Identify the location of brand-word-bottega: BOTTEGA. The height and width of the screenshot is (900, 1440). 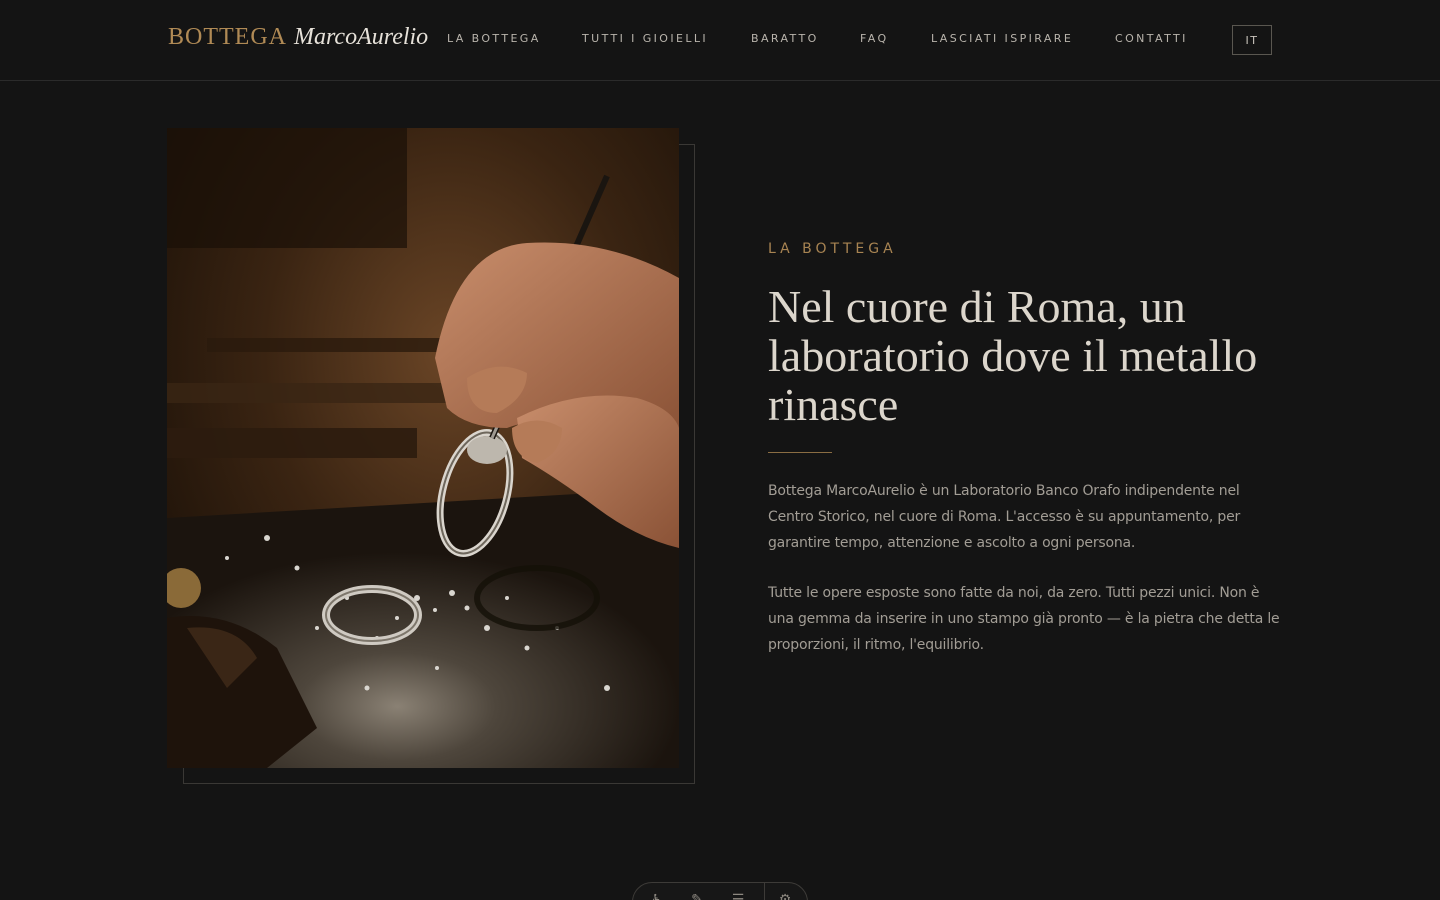
(227, 37).